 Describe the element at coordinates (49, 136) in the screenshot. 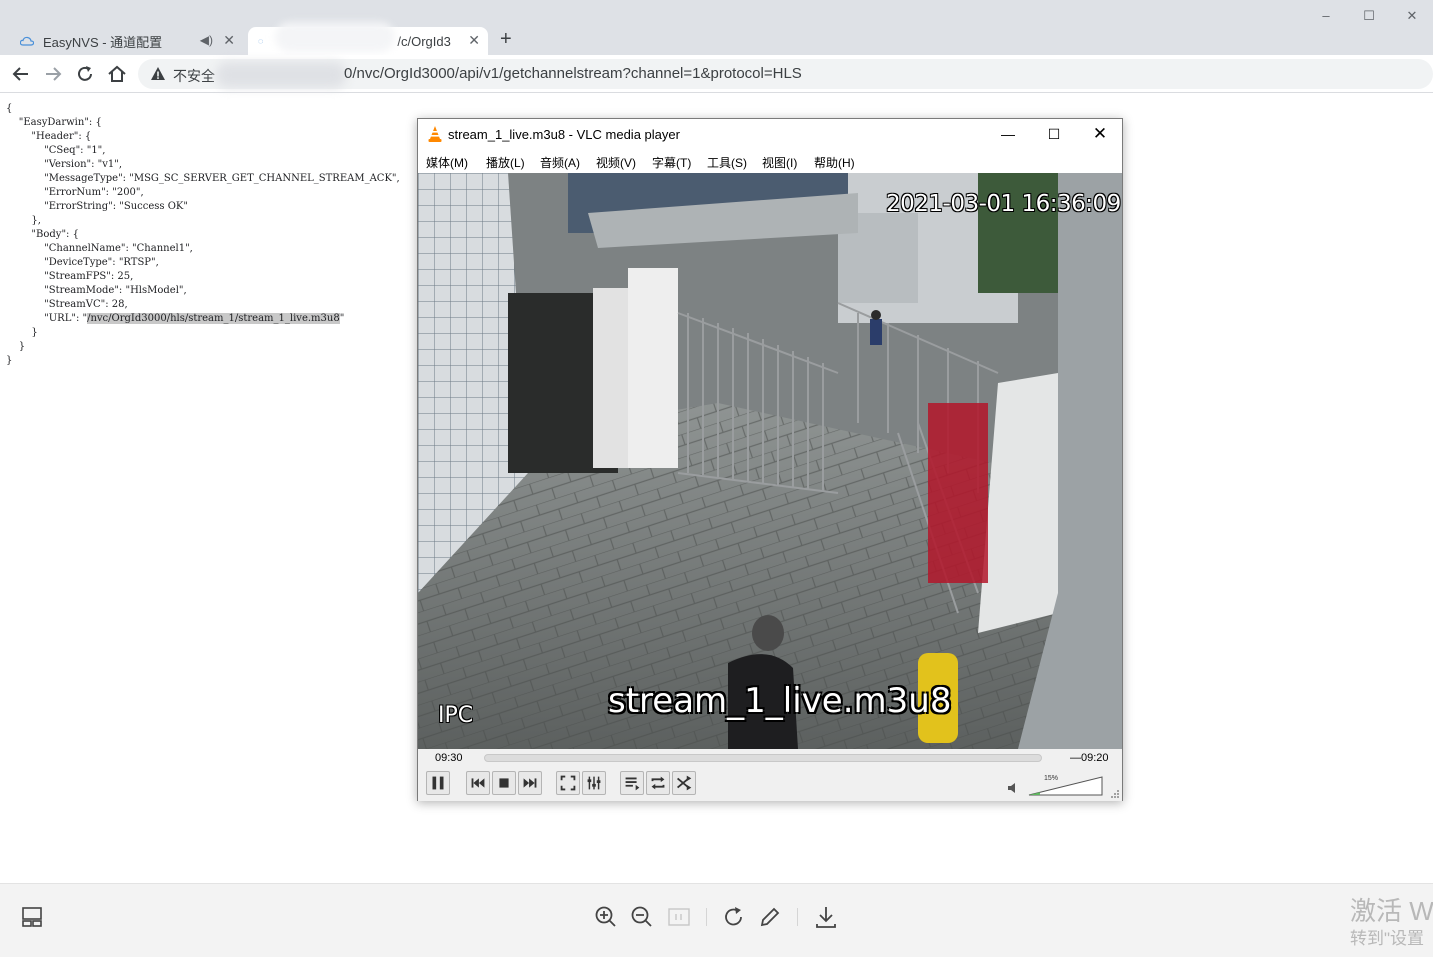

I see `json-line: "Header": {` at that location.